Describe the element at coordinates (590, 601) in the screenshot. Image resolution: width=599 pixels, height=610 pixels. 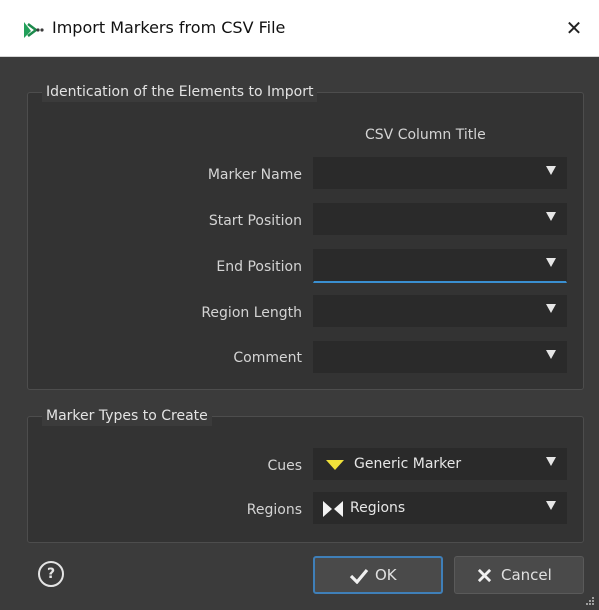
I see `resize-grip-icon` at that location.